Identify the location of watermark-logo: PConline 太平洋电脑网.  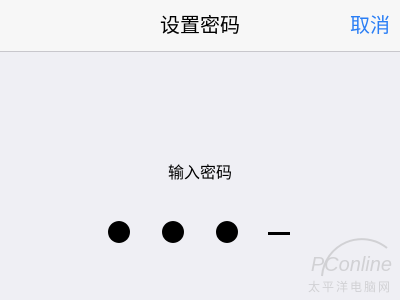
(337, 266).